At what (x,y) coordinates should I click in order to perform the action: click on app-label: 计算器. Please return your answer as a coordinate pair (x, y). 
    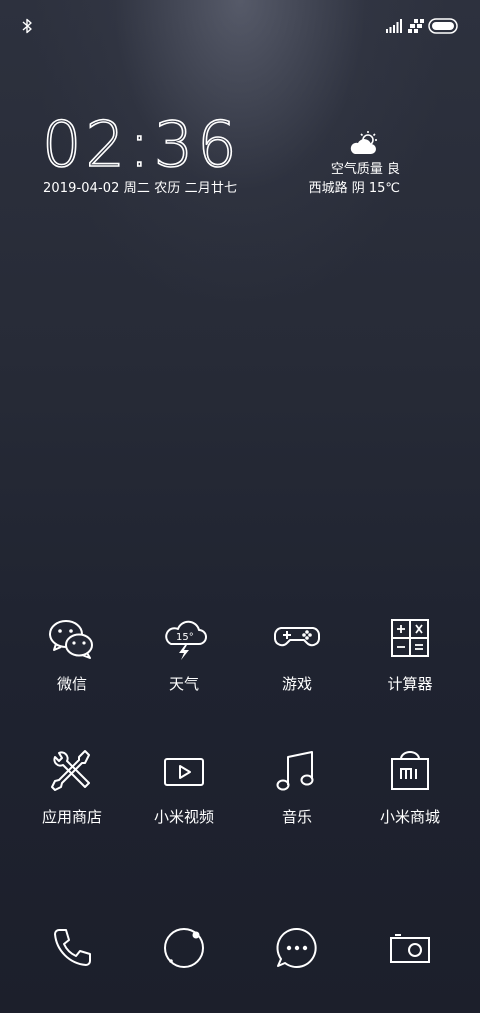
    Looking at the image, I should click on (410, 684).